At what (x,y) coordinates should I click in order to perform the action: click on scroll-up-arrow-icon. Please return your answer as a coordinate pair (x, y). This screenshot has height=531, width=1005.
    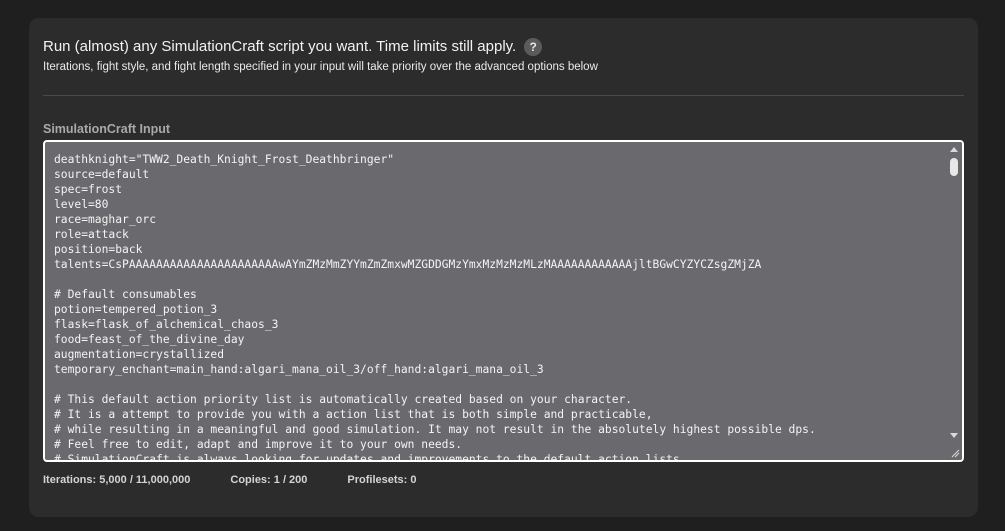
    Looking at the image, I should click on (954, 149).